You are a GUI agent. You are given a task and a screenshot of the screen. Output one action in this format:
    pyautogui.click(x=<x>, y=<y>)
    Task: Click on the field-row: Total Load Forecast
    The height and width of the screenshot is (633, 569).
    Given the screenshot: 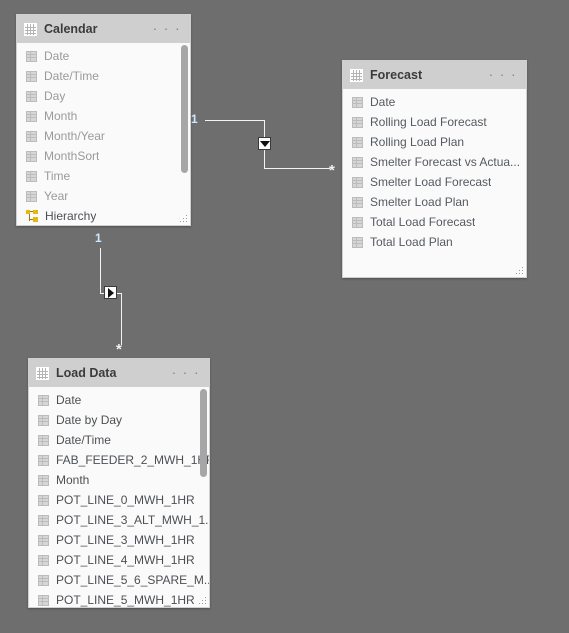 What is the action you would take?
    pyautogui.click(x=434, y=222)
    